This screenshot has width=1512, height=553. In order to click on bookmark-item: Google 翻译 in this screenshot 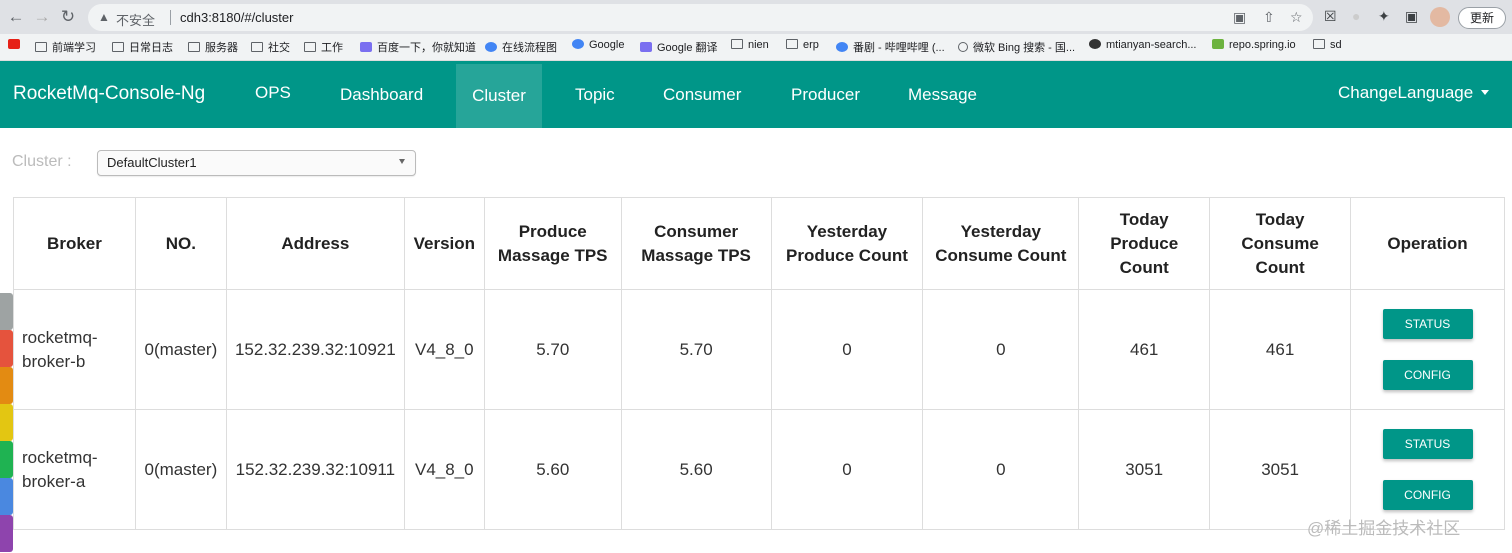, I will do `click(679, 47)`.